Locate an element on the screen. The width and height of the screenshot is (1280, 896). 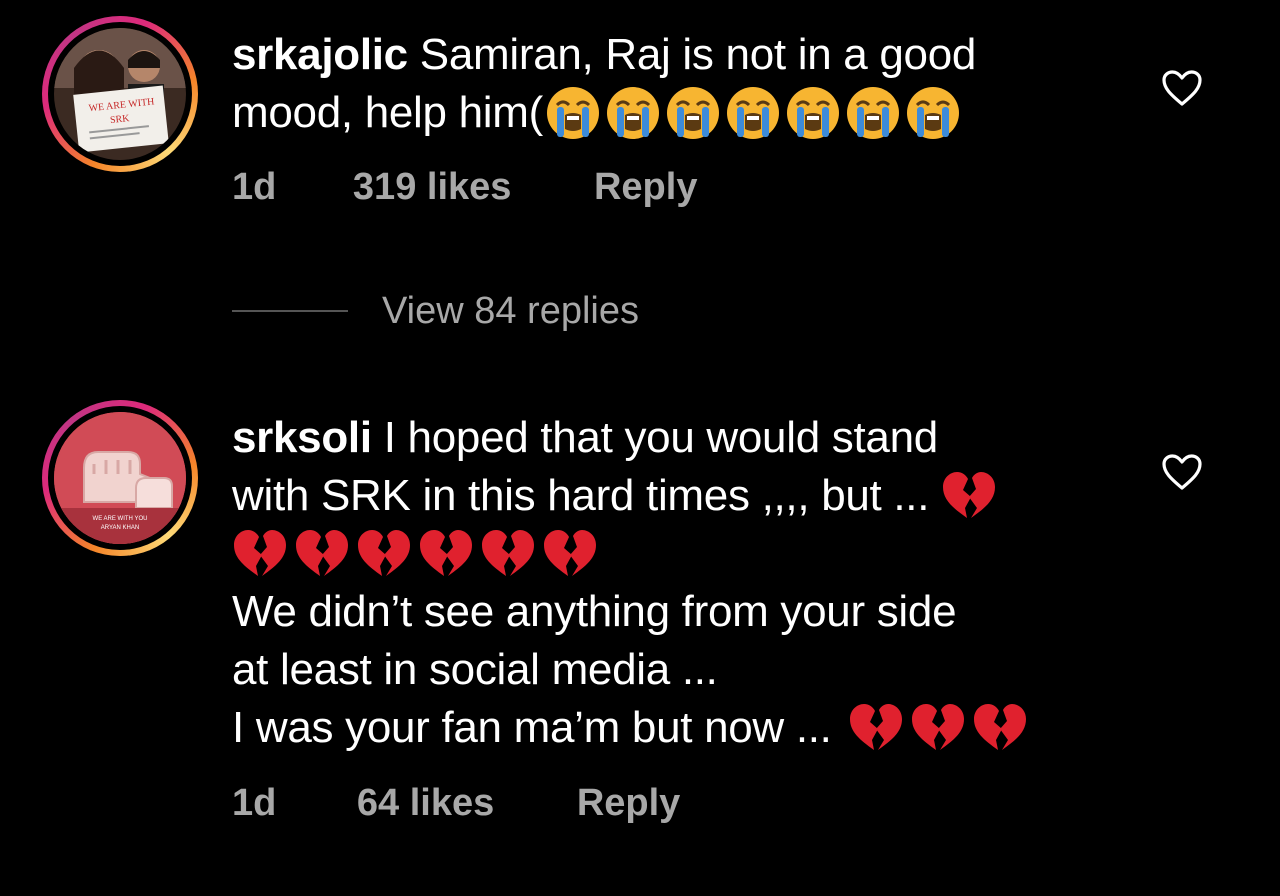
avatar-caption: WE ARE WITH YOU is located at coordinates (120, 519).